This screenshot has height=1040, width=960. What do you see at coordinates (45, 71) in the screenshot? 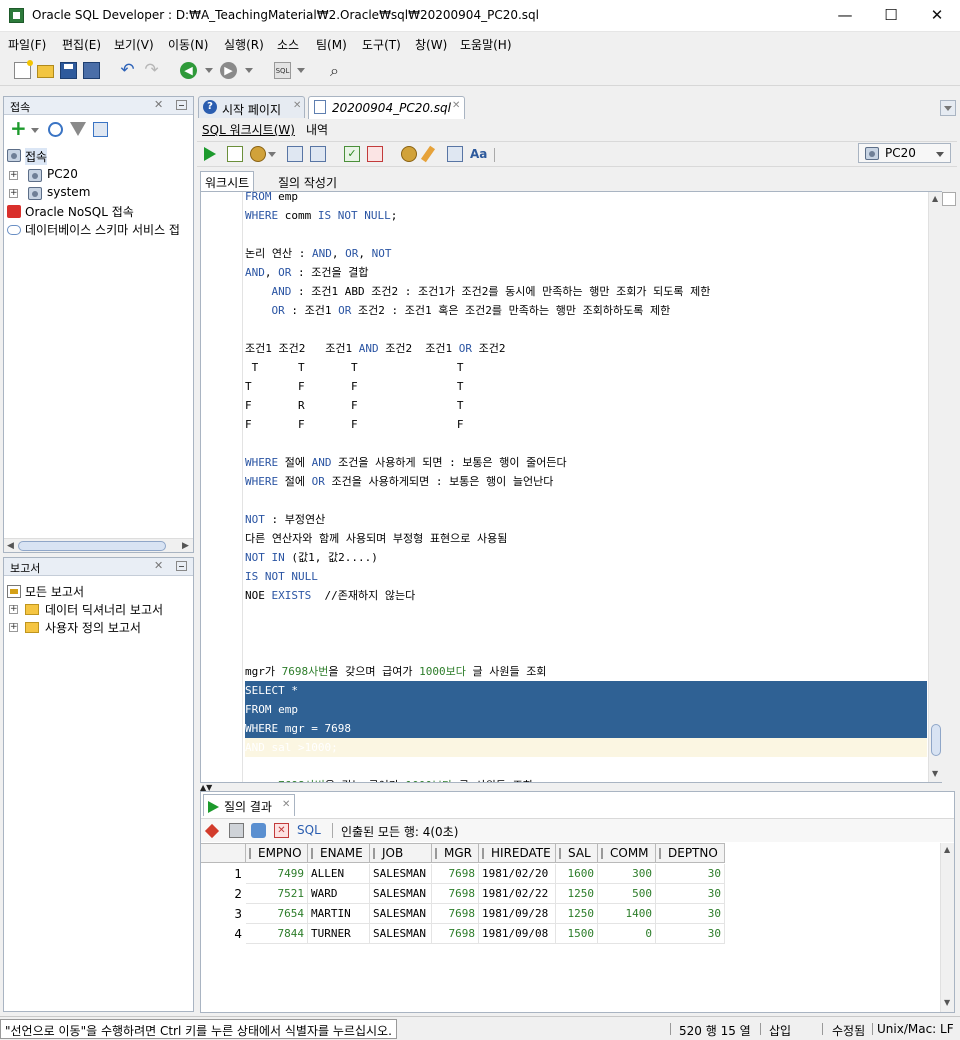
I see `open-folder-icon` at bounding box center [45, 71].